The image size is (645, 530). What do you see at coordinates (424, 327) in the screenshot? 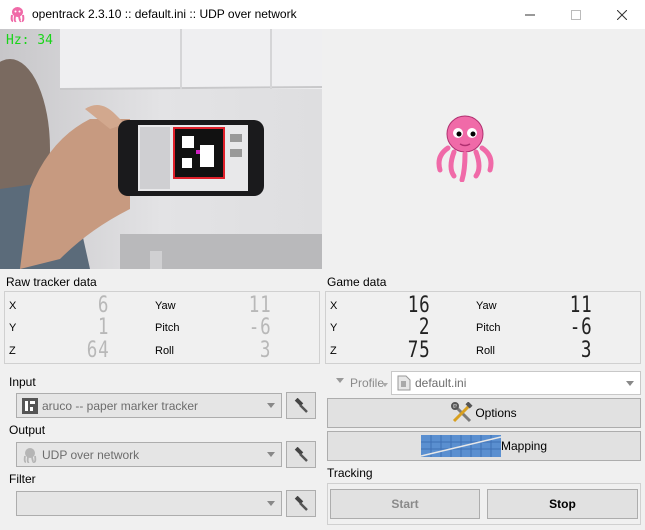
I see `game-y-value: 2` at bounding box center [424, 327].